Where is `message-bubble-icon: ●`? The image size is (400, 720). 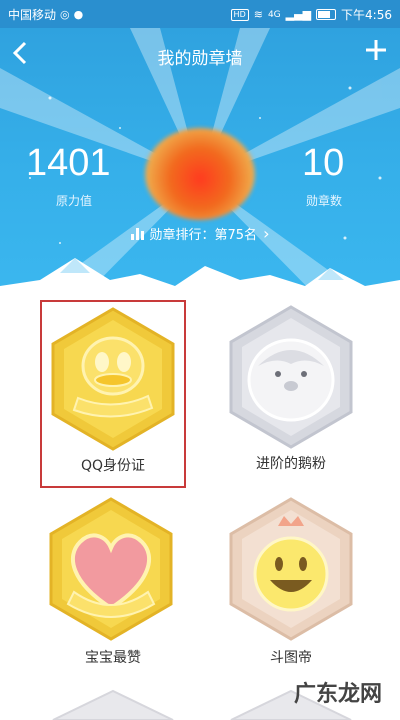
message-bubble-icon: ● is located at coordinates (78, 14).